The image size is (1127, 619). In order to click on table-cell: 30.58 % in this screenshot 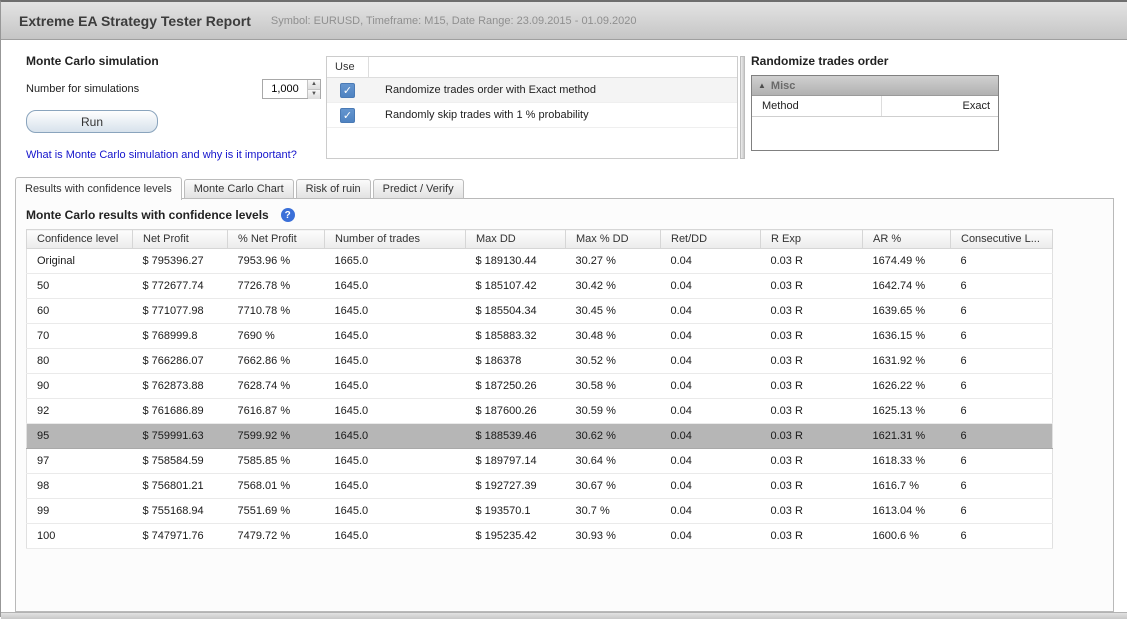, I will do `click(613, 386)`.